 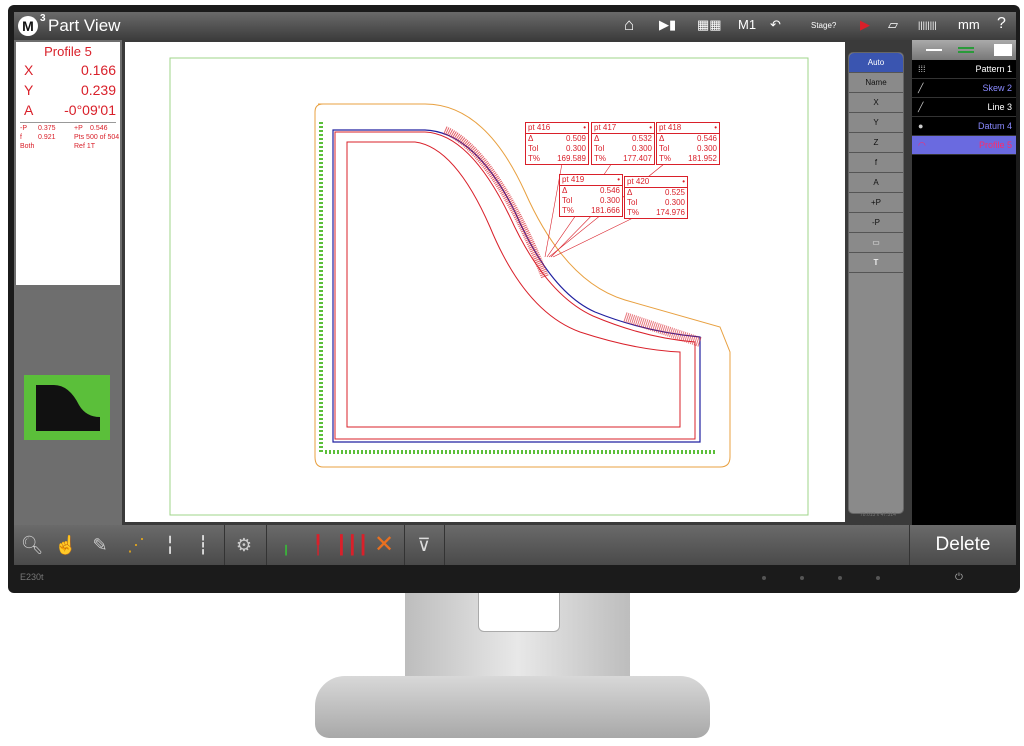 What do you see at coordinates (136, 545) in the screenshot?
I see `fit-tolerance-icon: ⋰` at bounding box center [136, 545].